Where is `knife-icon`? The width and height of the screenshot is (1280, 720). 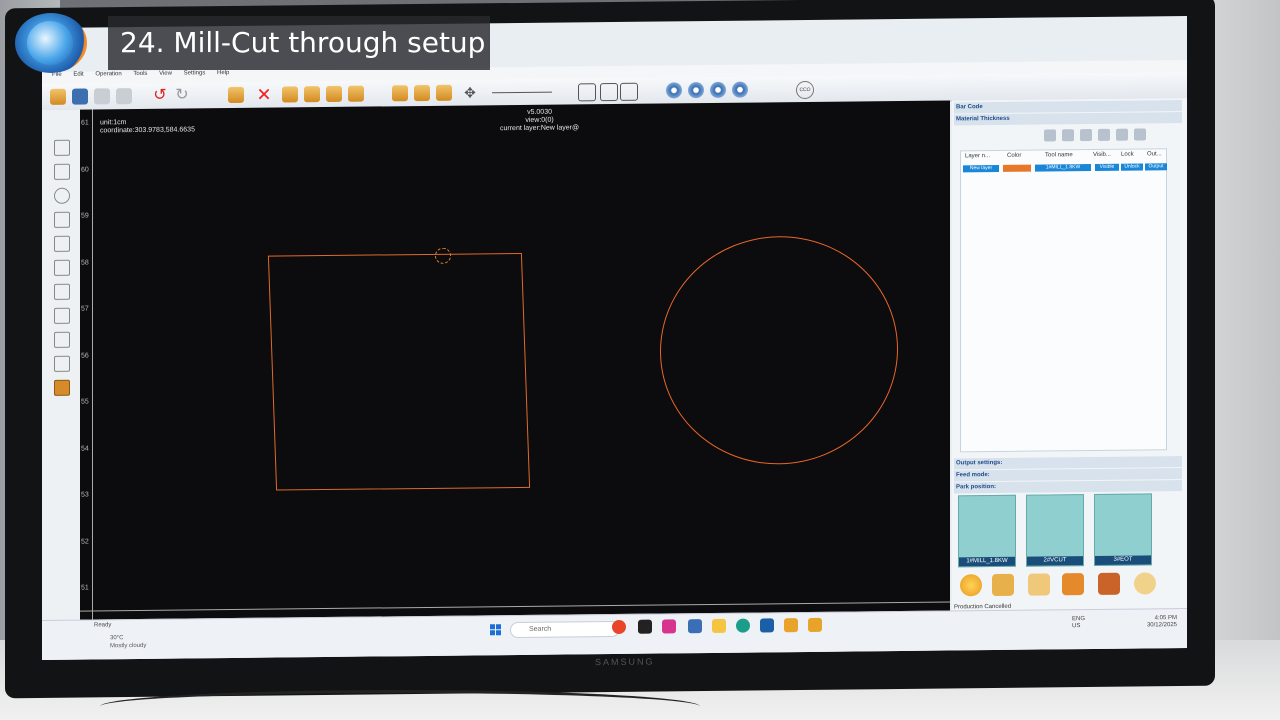
knife-icon is located at coordinates (62, 315).